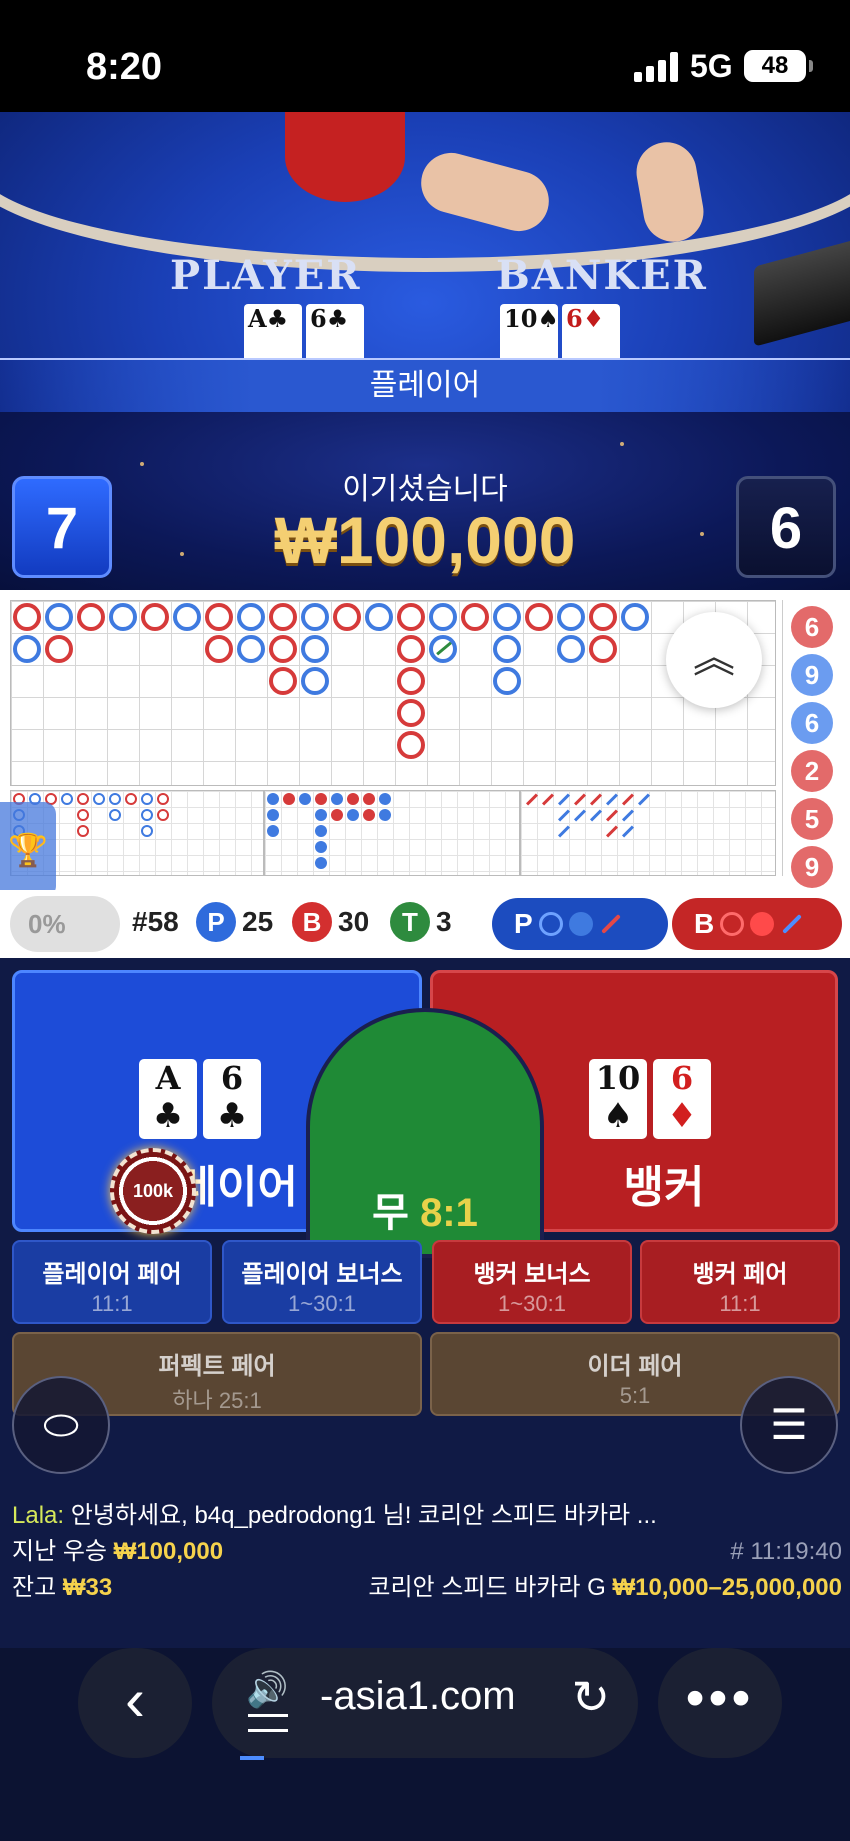  Describe the element at coordinates (268, 1723) in the screenshot. I see `reader-icon` at that location.